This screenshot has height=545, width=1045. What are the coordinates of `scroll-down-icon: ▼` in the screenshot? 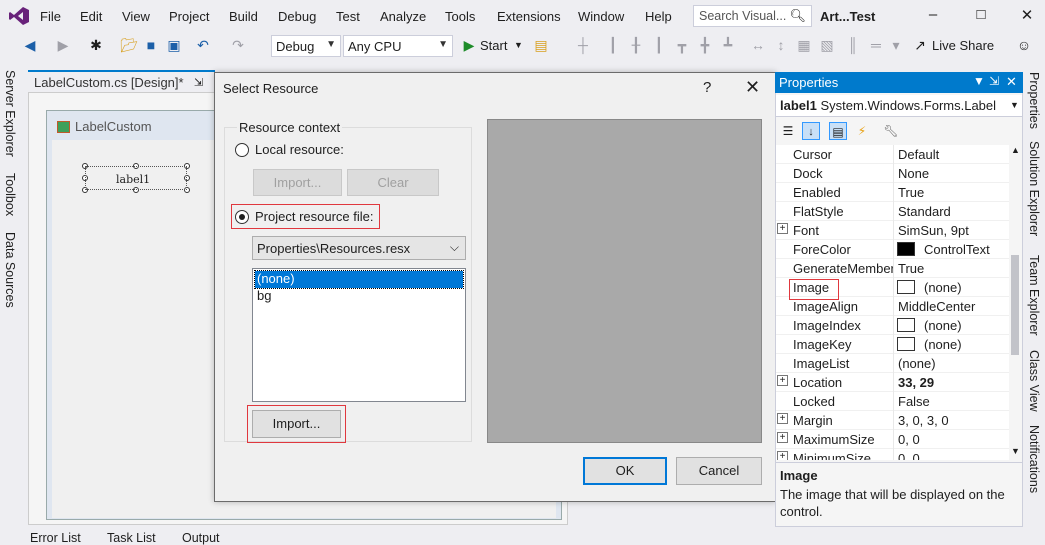 It's located at (1015, 451).